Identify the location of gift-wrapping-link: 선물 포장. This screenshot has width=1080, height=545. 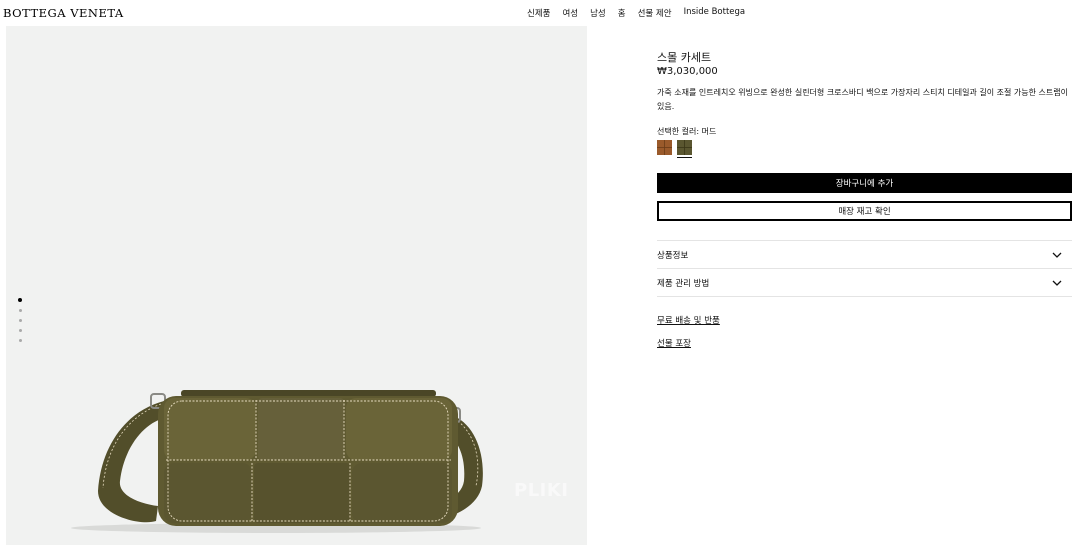
(674, 343).